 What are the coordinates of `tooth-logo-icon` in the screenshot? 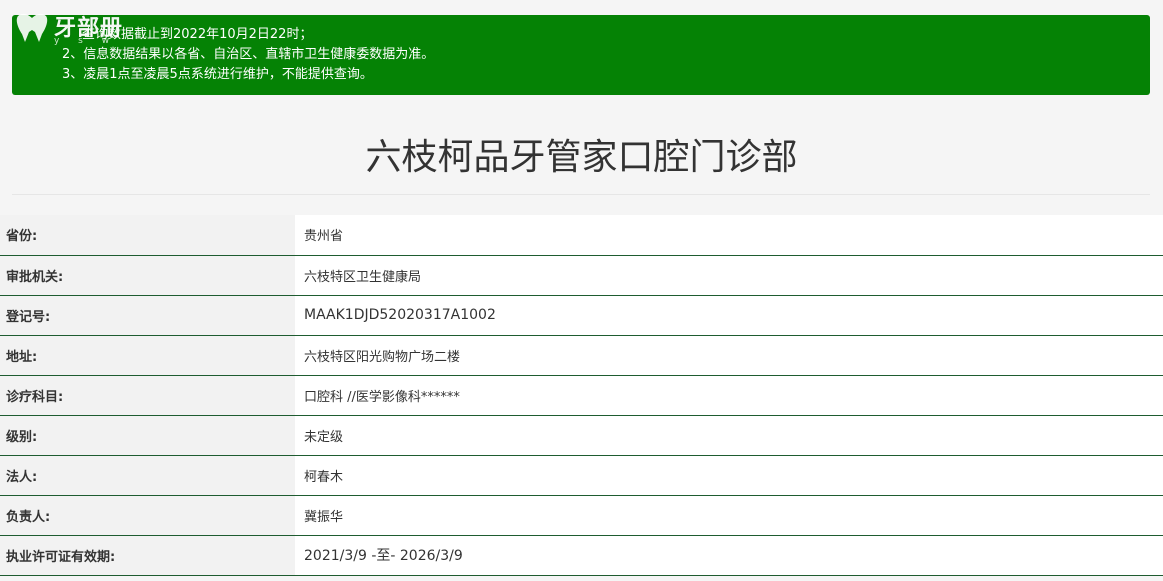 It's located at (32, 27).